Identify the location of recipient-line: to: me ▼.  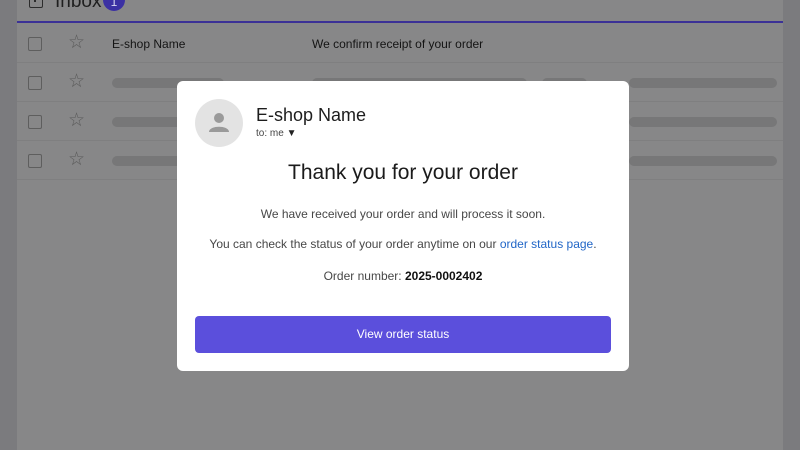
(276, 133).